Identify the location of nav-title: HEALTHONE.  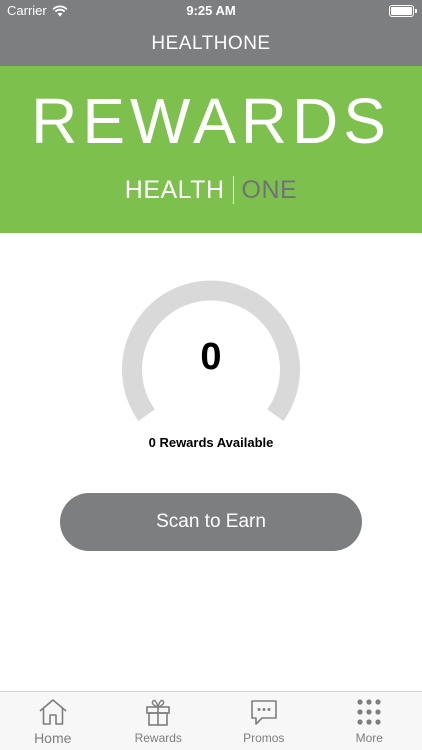
(211, 43).